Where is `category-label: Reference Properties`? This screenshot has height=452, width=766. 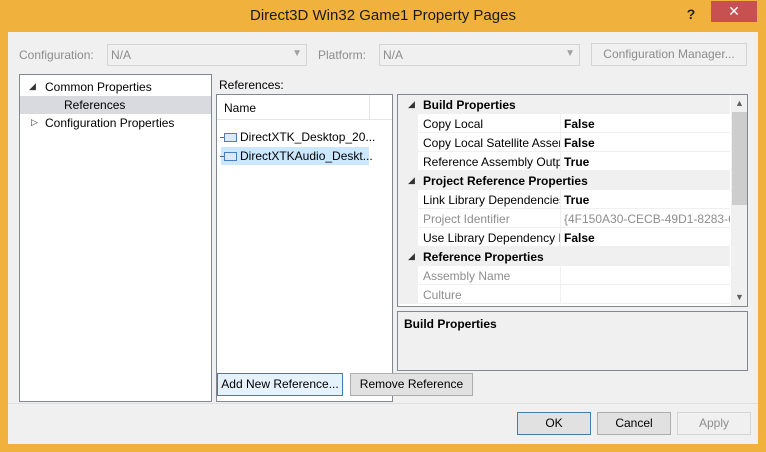
category-label: Reference Properties is located at coordinates (483, 257).